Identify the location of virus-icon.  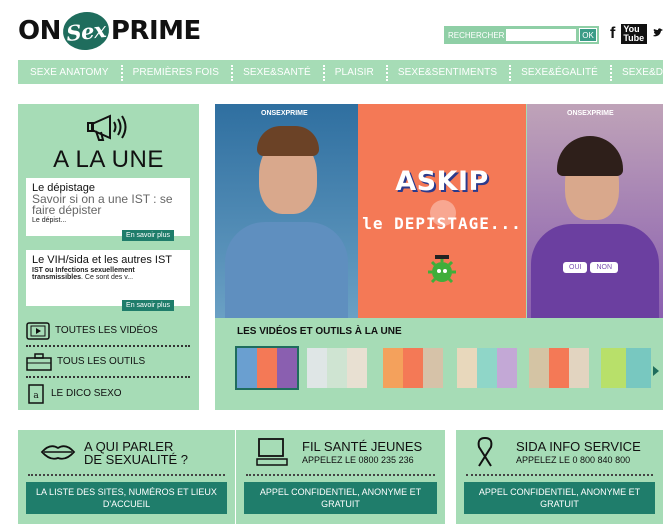
(442, 269).